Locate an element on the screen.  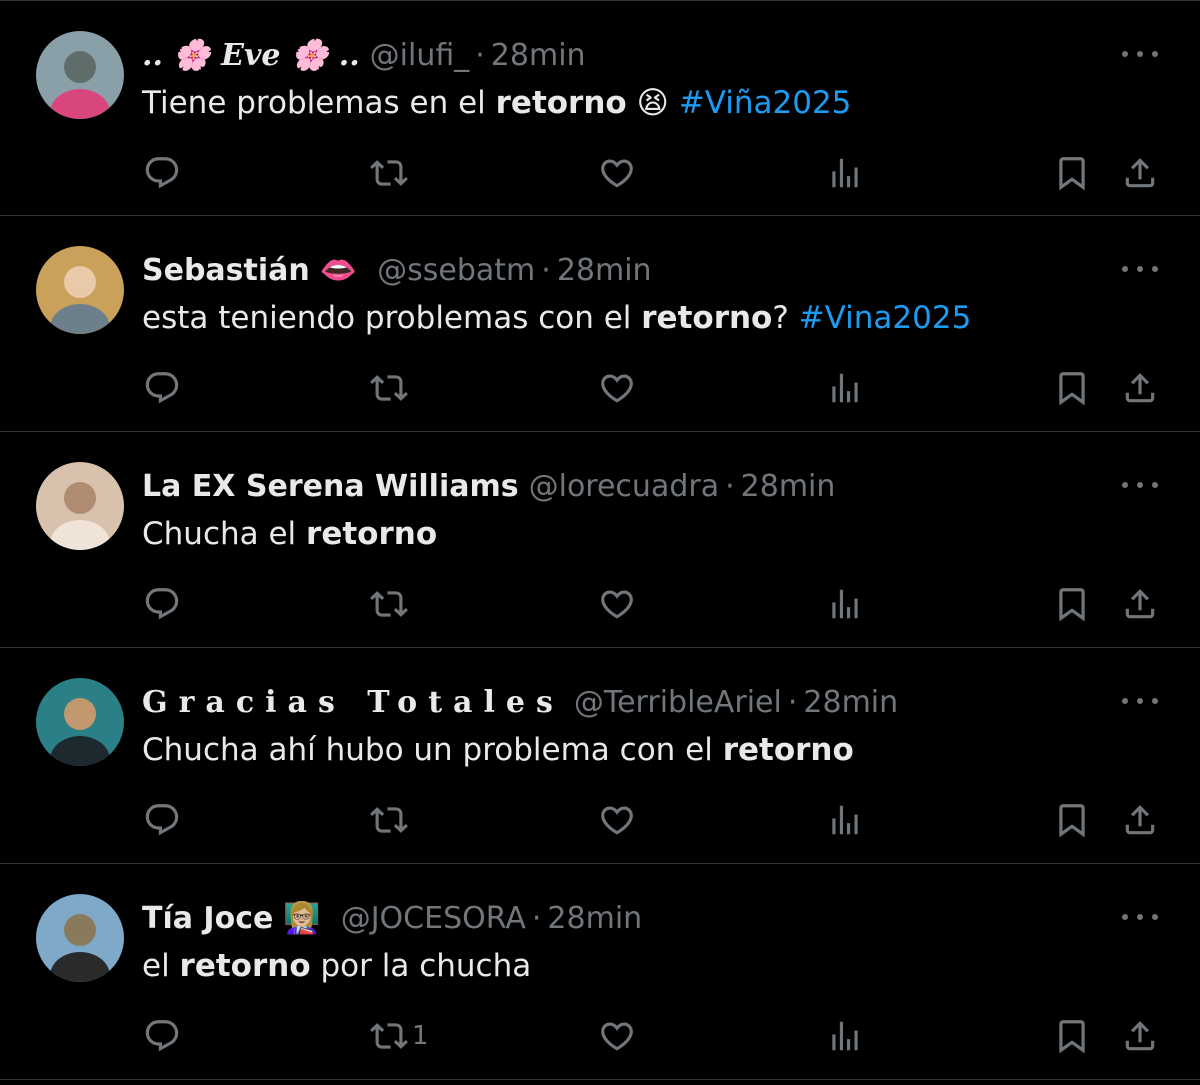
user-handle: @JOCESORA is located at coordinates (433, 918).